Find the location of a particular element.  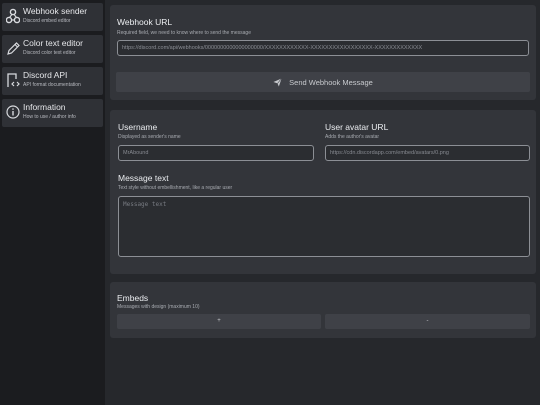

webhook-icon is located at coordinates (13, 16).